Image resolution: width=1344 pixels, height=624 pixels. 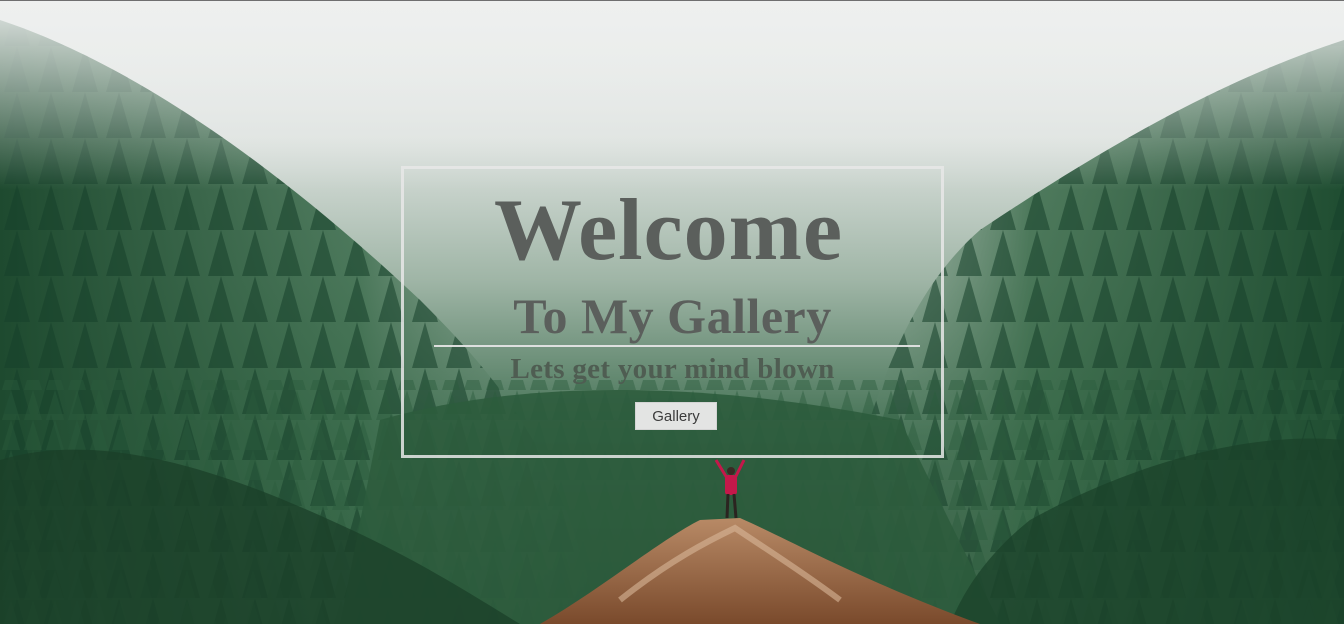 I want to click on welcome-heading: Welcome, so click(x=668, y=230).